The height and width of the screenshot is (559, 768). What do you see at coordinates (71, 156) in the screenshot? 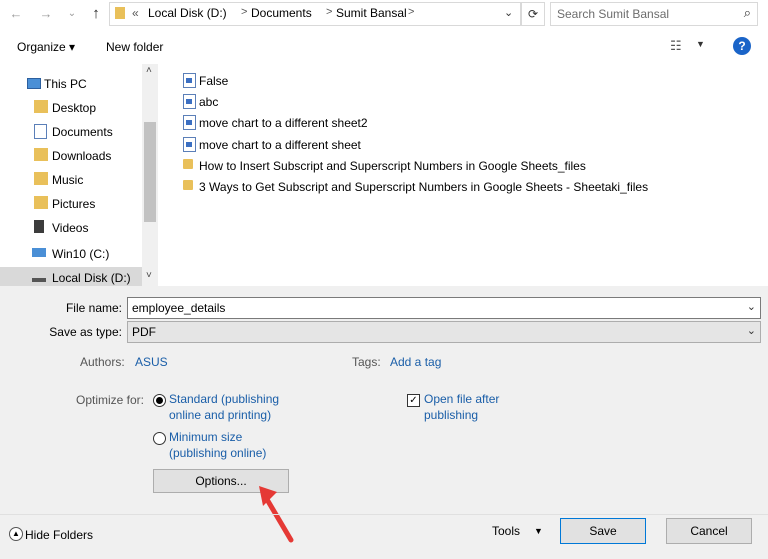
I see `nav-item-downloads: Downloads` at bounding box center [71, 156].